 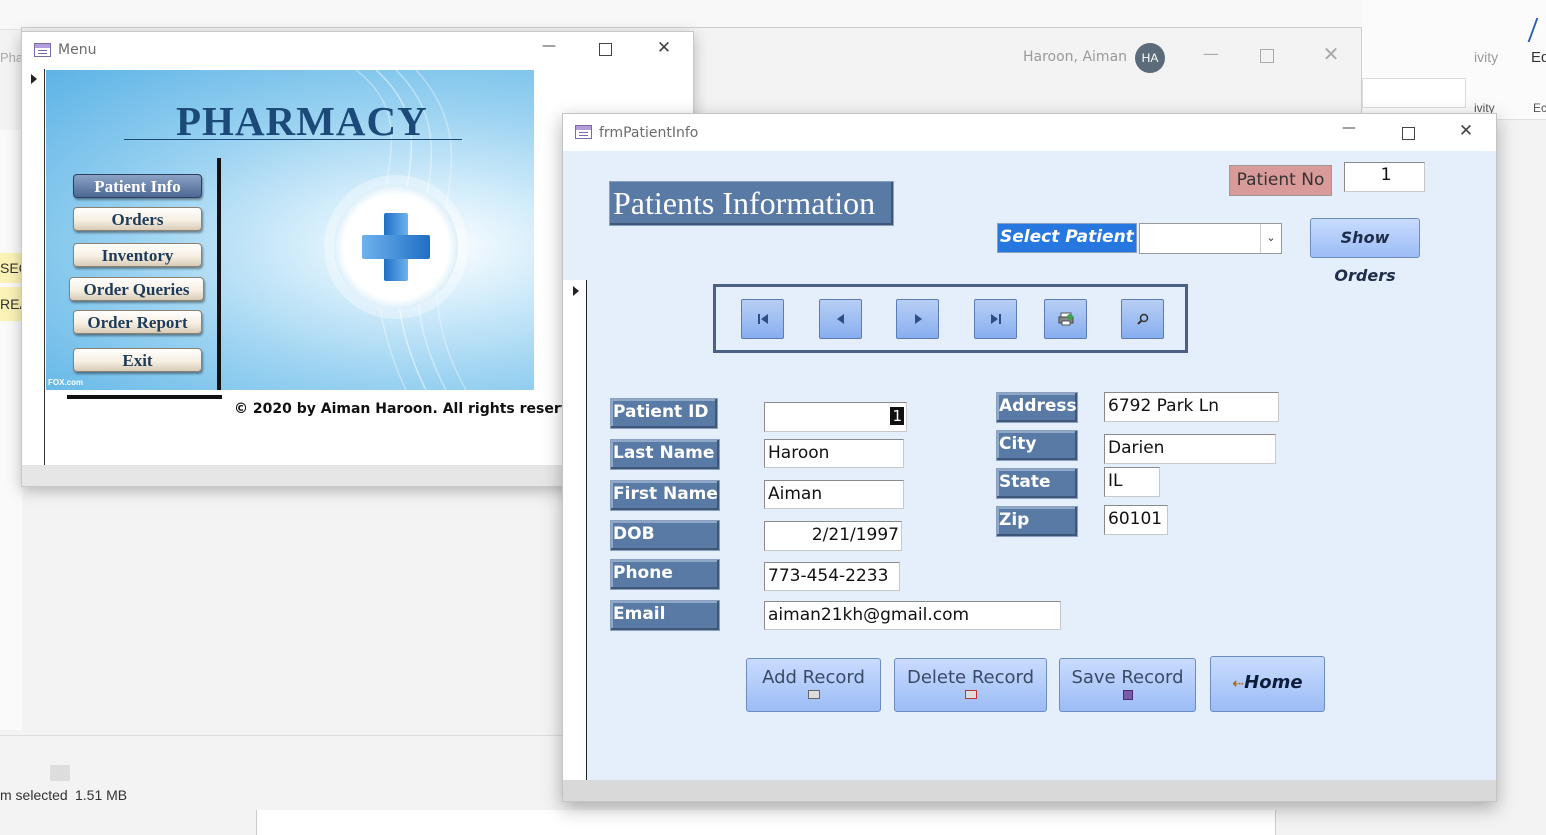 I want to click on left-peek-row-sec: SEC, so click(x=11, y=268).